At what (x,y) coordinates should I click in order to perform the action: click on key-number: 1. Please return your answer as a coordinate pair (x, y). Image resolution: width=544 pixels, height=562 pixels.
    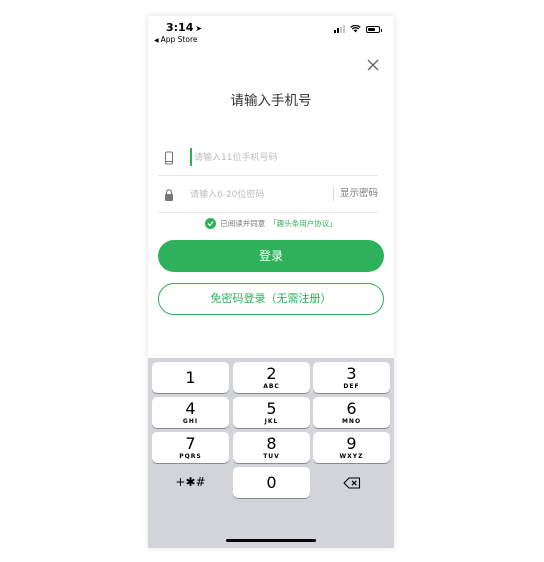
    Looking at the image, I should click on (190, 377).